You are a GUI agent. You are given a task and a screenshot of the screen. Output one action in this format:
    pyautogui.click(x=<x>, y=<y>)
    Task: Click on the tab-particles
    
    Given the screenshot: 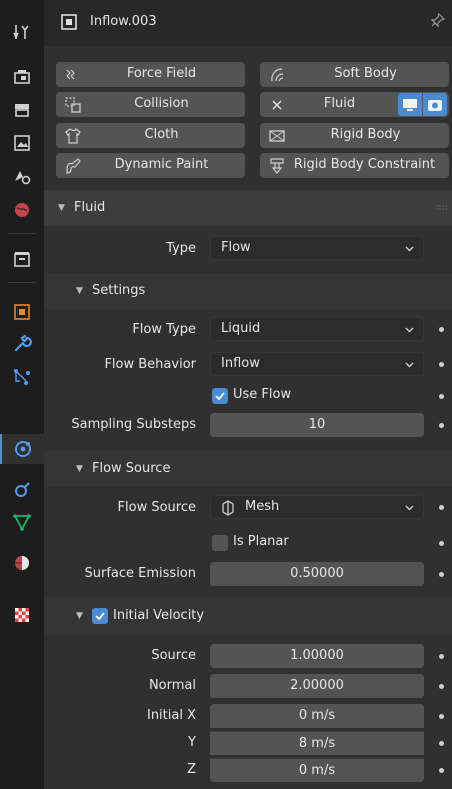 What is the action you would take?
    pyautogui.click(x=22, y=377)
    